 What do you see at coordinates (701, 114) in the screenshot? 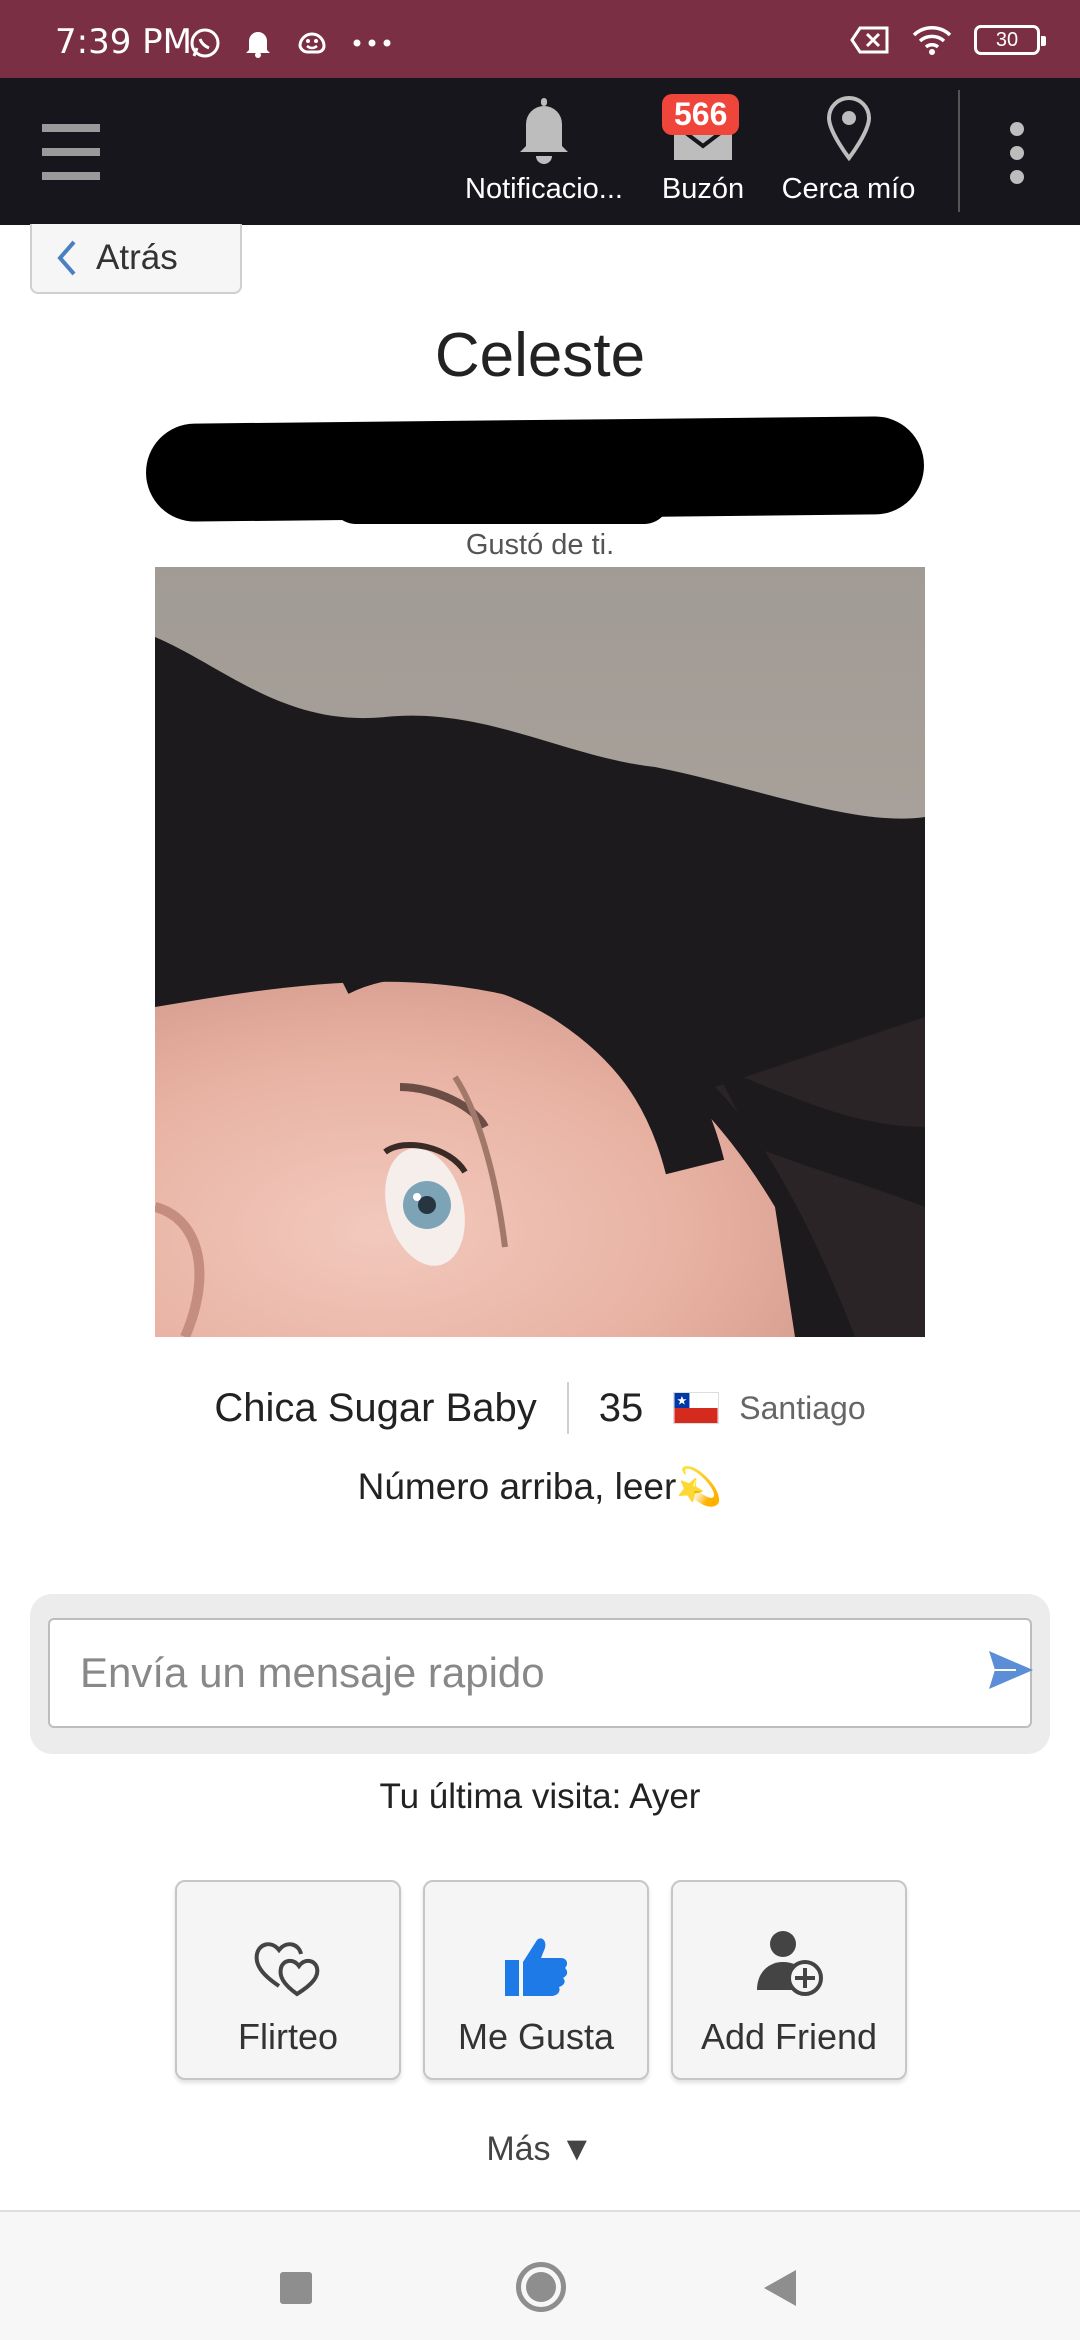
I see `inbox-badge: 566` at bounding box center [701, 114].